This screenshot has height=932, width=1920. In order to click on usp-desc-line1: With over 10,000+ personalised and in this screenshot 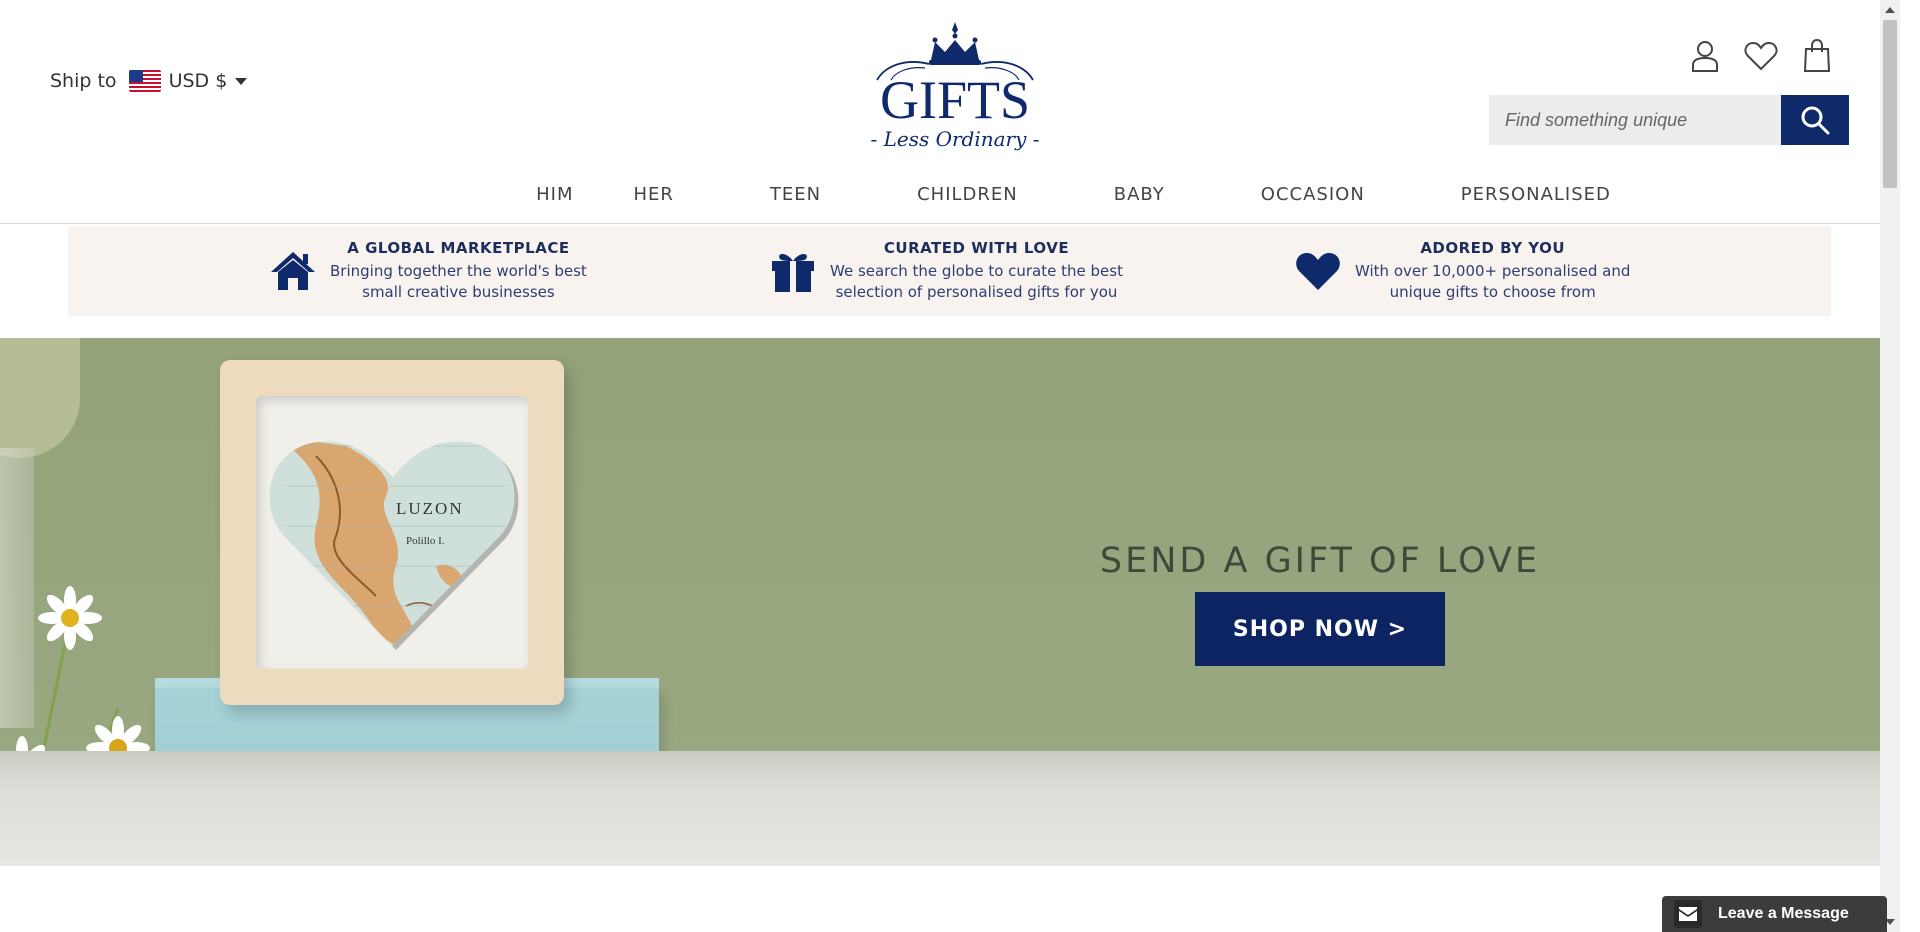, I will do `click(1493, 271)`.